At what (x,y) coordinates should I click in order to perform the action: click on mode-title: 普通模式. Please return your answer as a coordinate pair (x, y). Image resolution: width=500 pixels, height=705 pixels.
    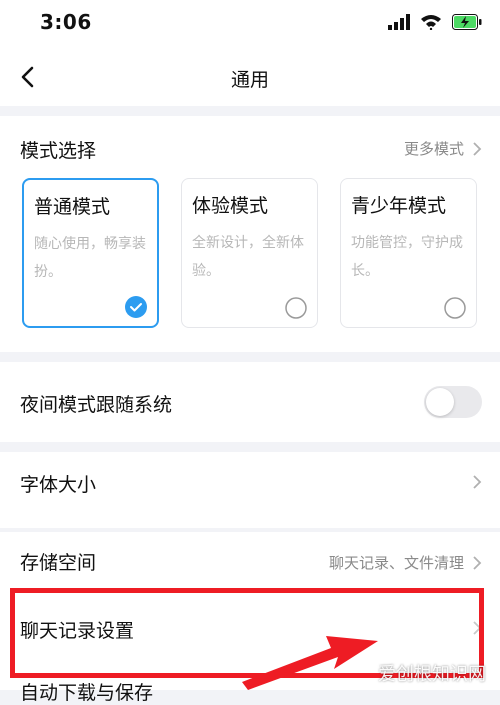
    Looking at the image, I should click on (72, 207).